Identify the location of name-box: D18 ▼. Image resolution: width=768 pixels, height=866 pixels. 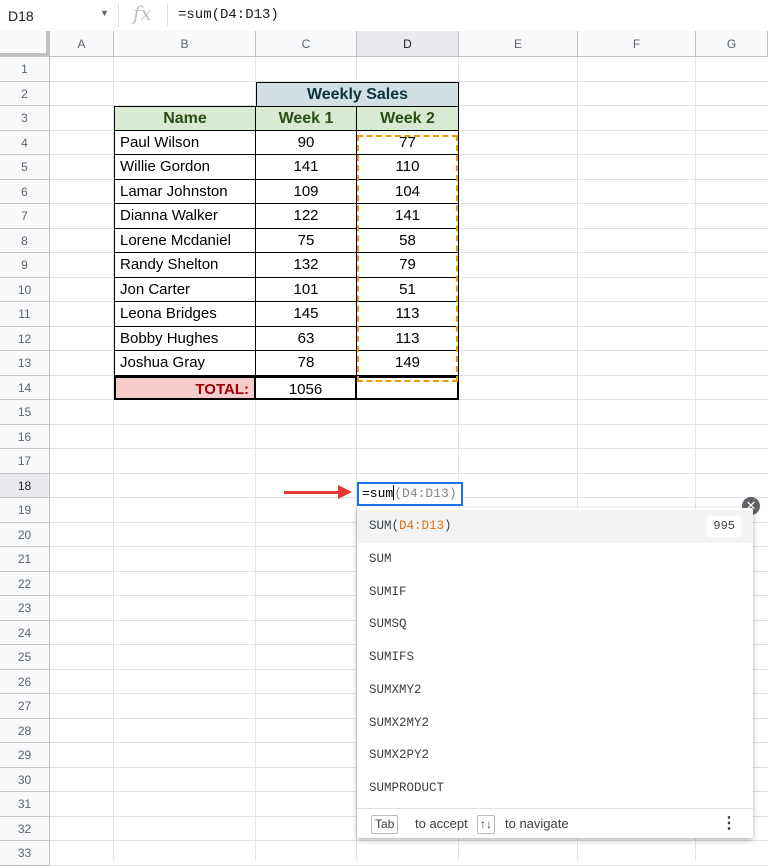
(59, 15).